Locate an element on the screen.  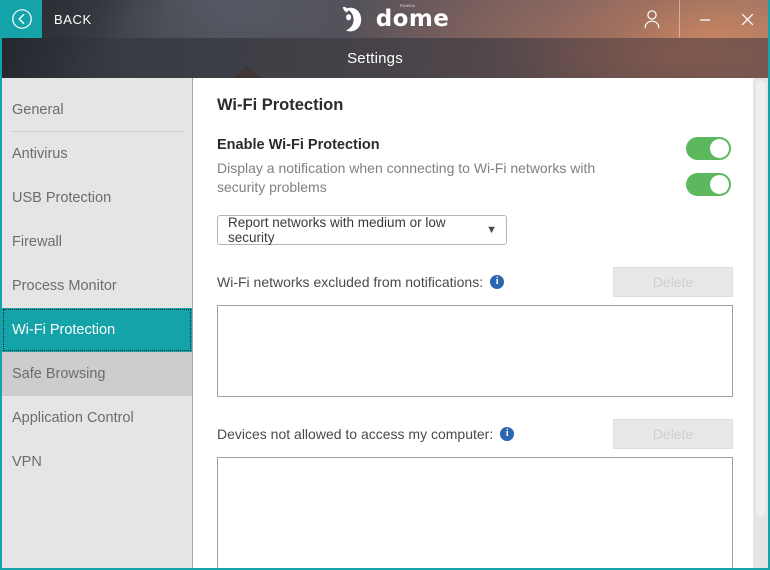
notification-toggle is located at coordinates (708, 184).